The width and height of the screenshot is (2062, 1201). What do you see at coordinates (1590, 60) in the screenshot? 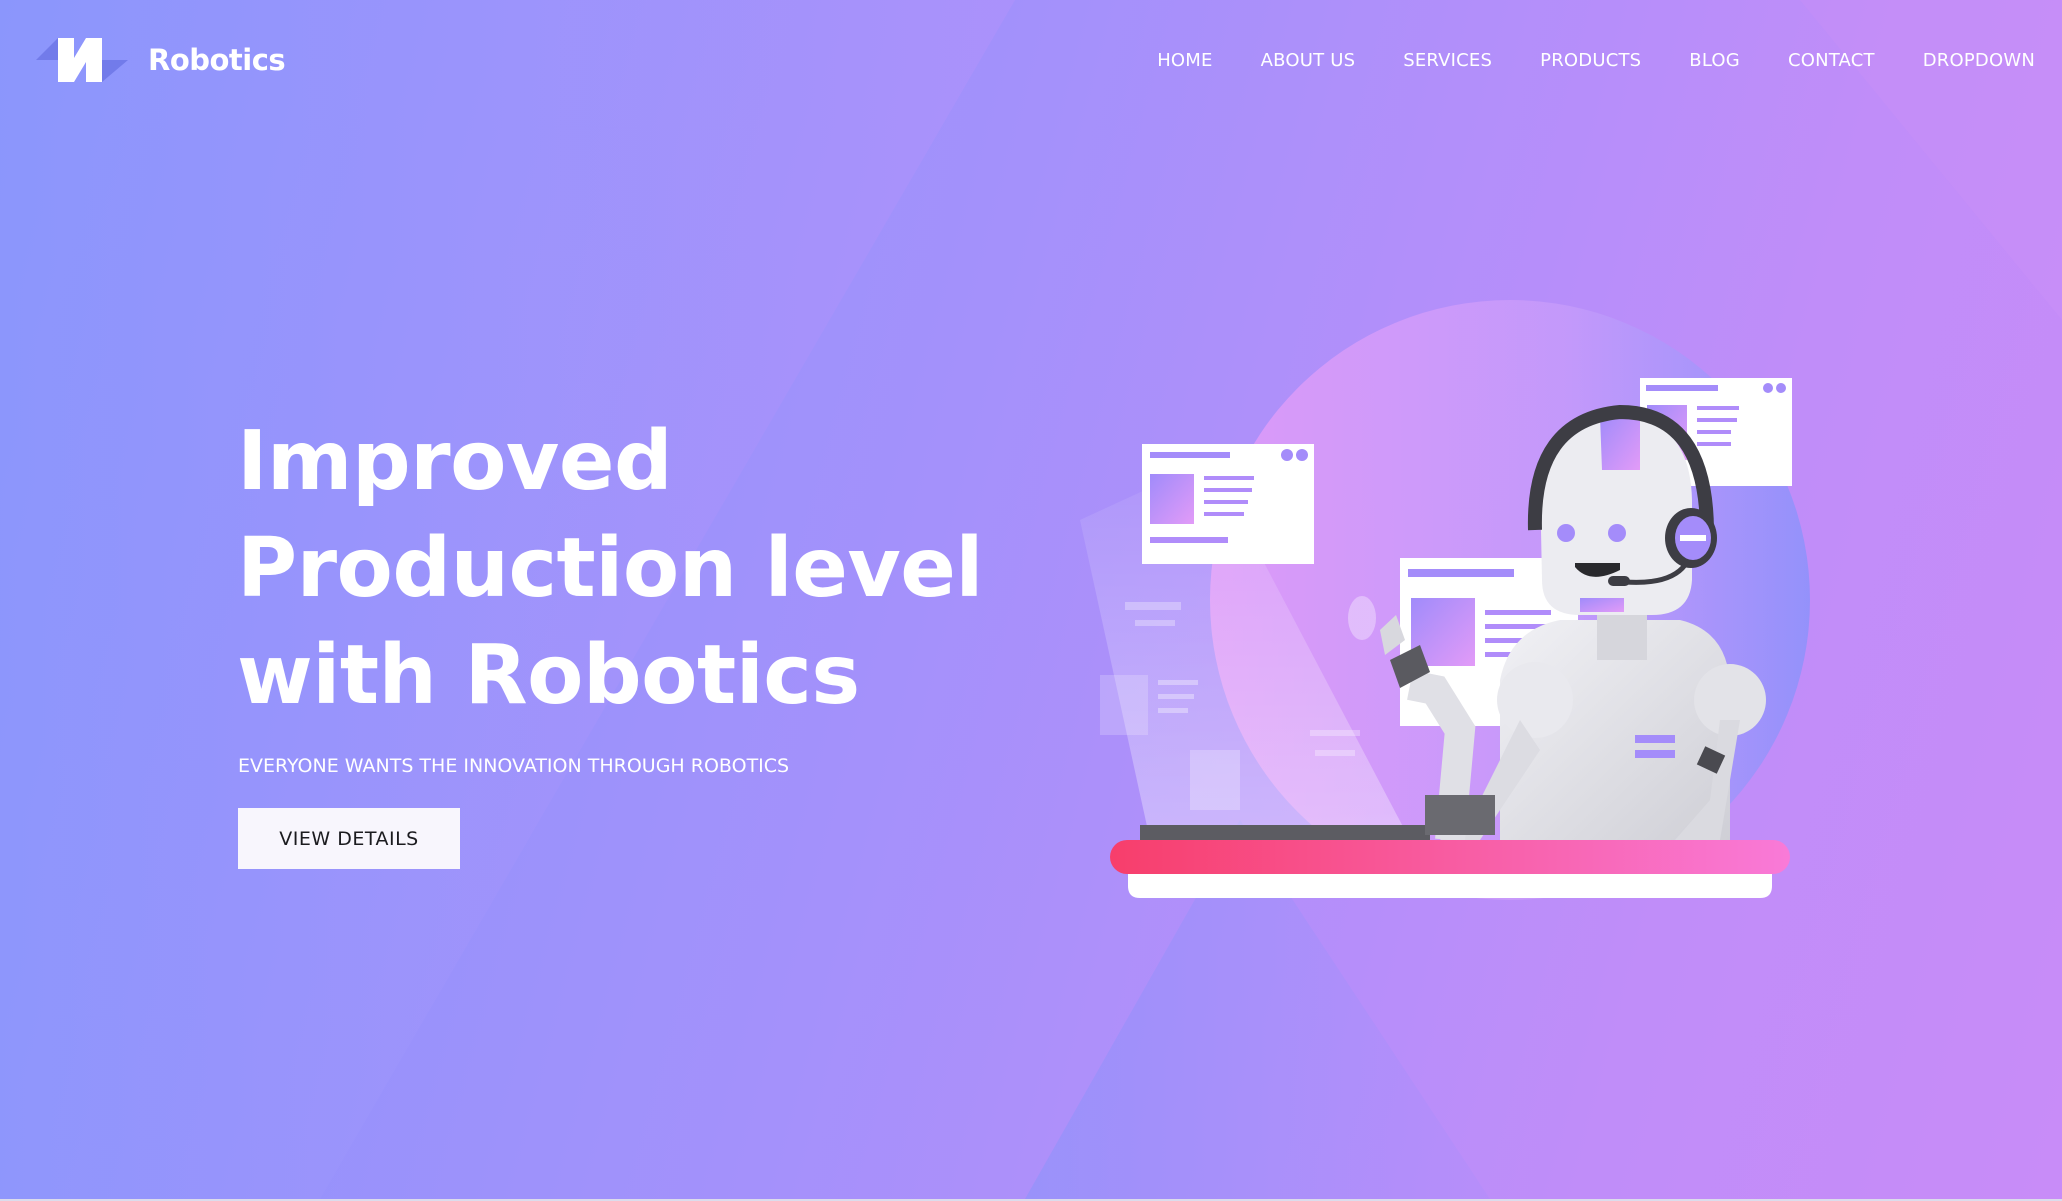
I see `nav-products: PRODUCTS` at bounding box center [1590, 60].